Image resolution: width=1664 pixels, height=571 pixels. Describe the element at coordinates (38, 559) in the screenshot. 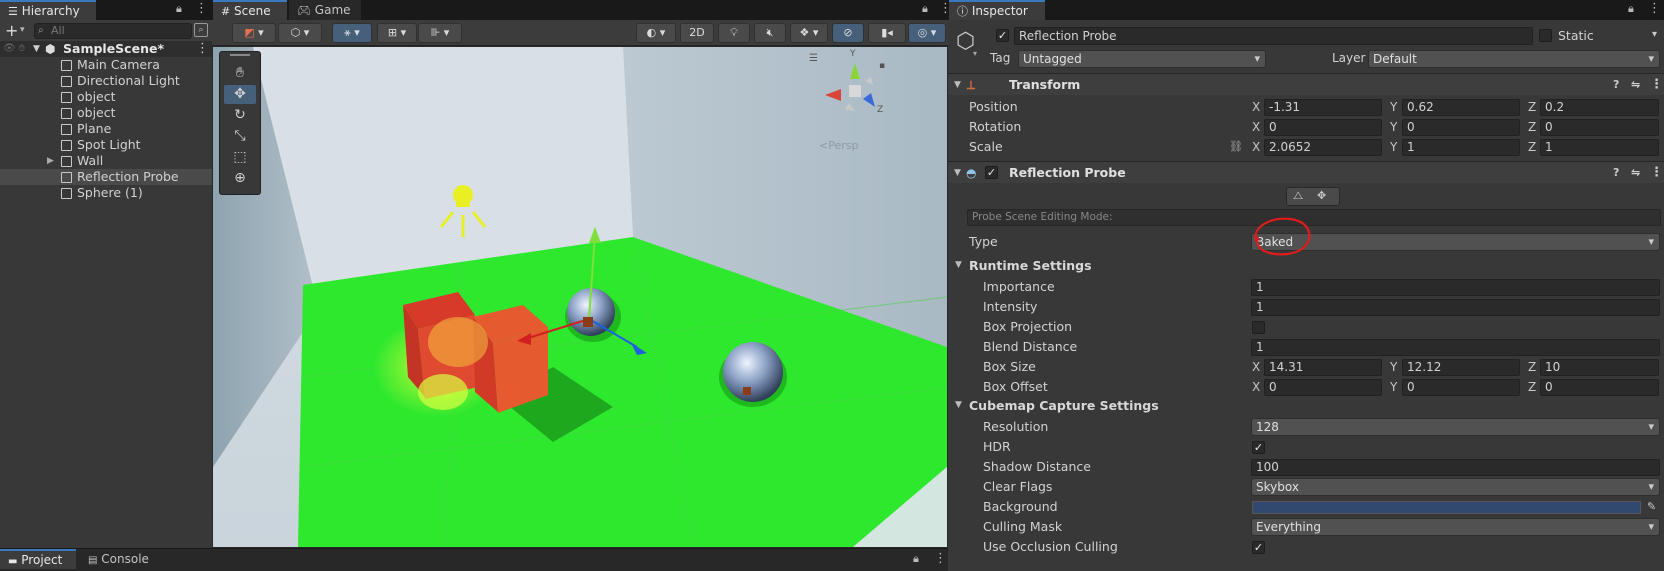

I see `tab-project: ▬ Project` at that location.